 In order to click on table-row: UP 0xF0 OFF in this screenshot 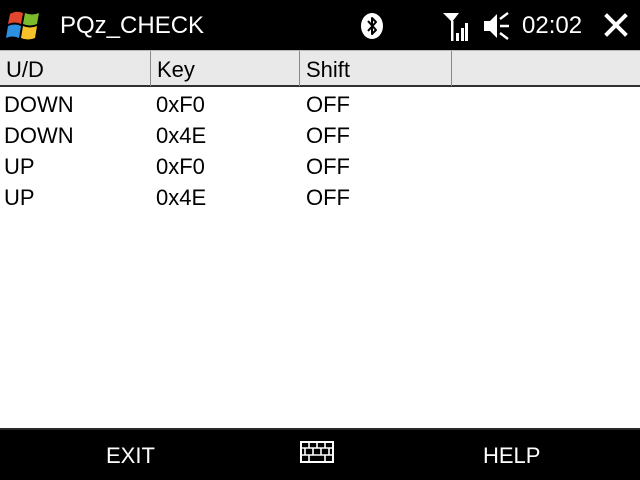, I will do `click(320, 165)`.